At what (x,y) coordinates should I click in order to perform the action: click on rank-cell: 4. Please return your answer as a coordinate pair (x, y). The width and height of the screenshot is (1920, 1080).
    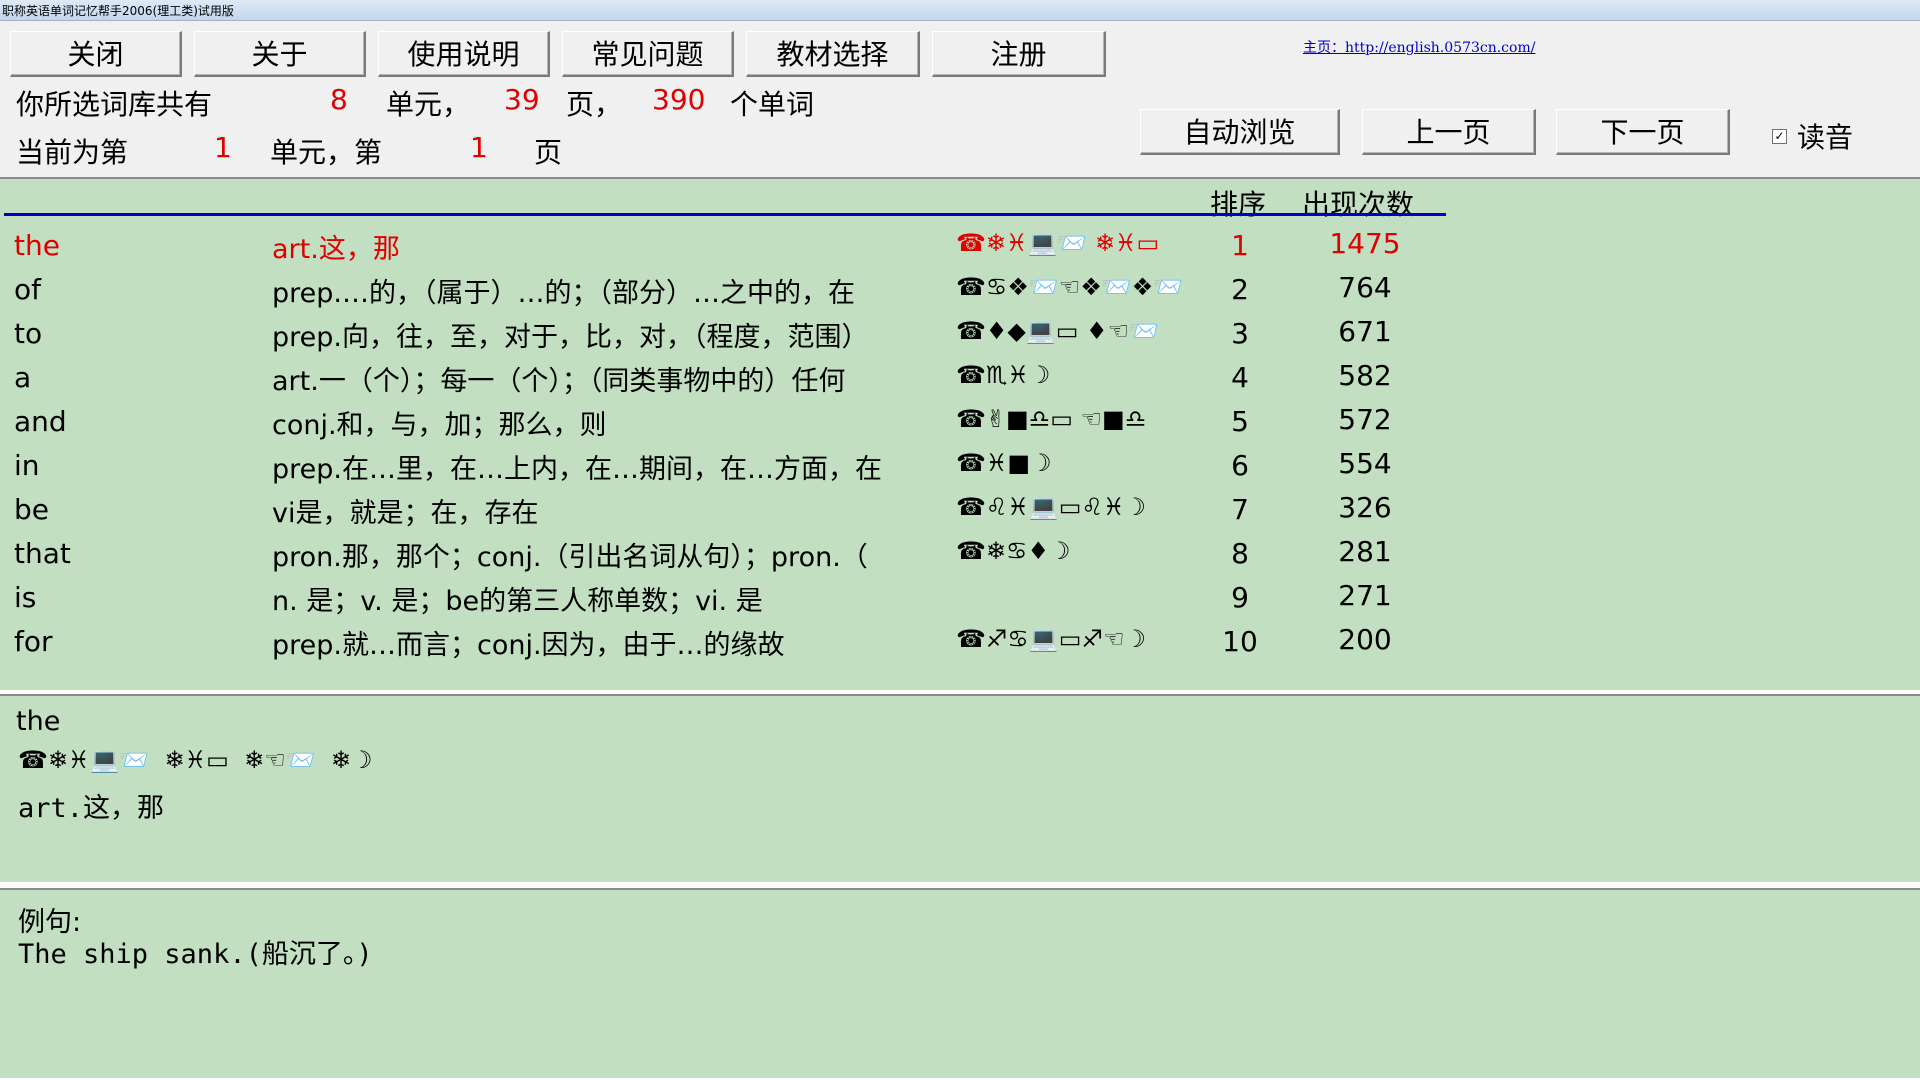
    Looking at the image, I should click on (1240, 377).